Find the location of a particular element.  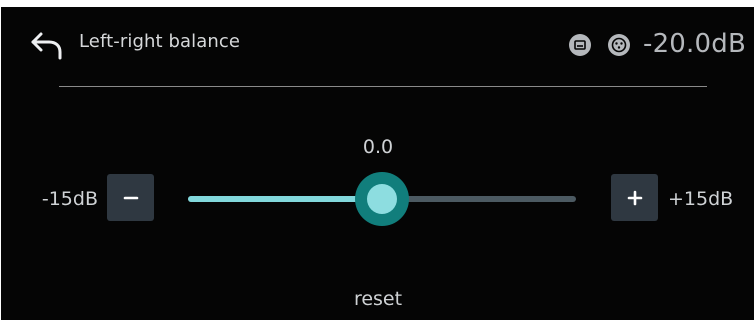

input-icon is located at coordinates (580, 45).